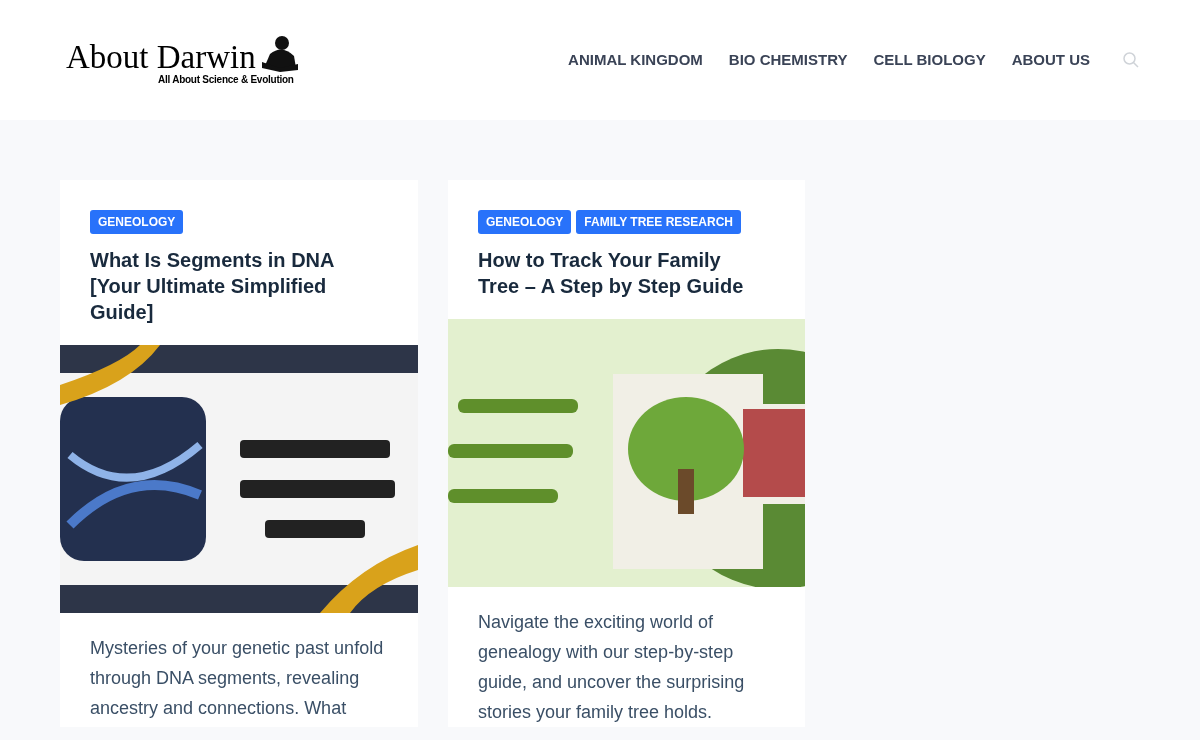 The width and height of the screenshot is (1200, 740). What do you see at coordinates (621, 273) in the screenshot?
I see `post-title: How to Track Your Family Tree – A Step by Step Guide` at bounding box center [621, 273].